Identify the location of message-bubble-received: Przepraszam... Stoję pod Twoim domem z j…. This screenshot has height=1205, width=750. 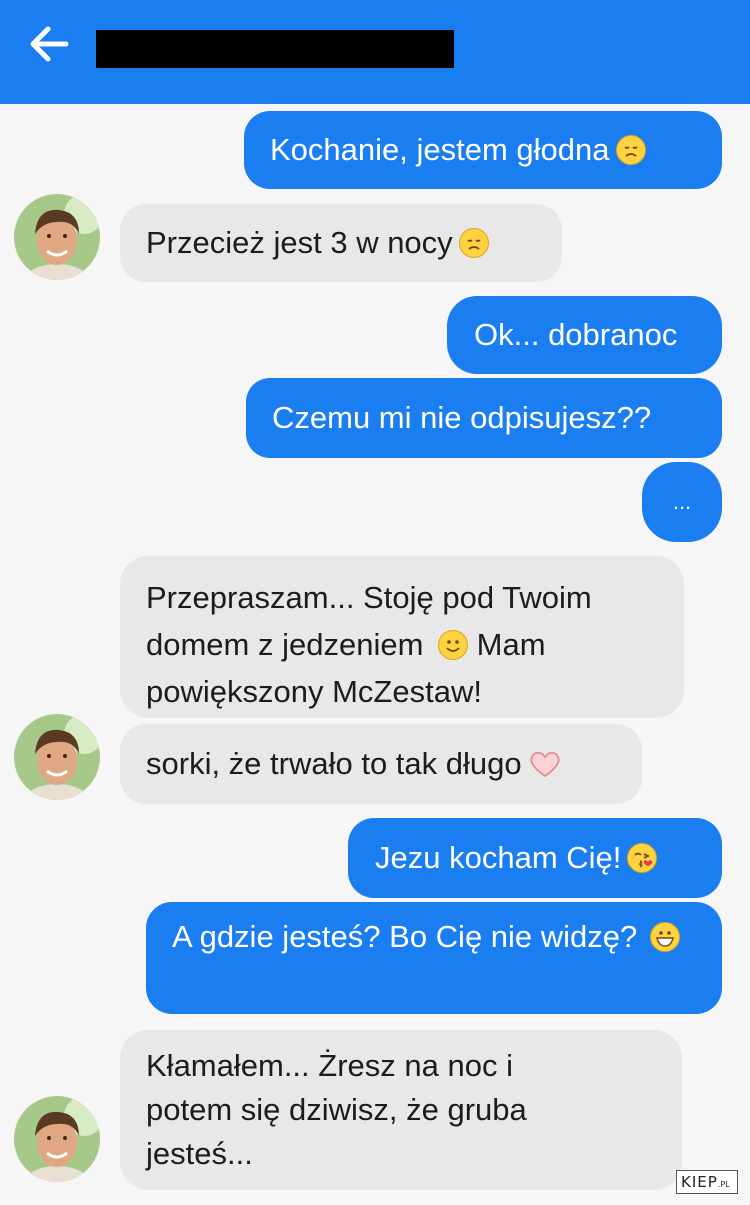
(402, 637).